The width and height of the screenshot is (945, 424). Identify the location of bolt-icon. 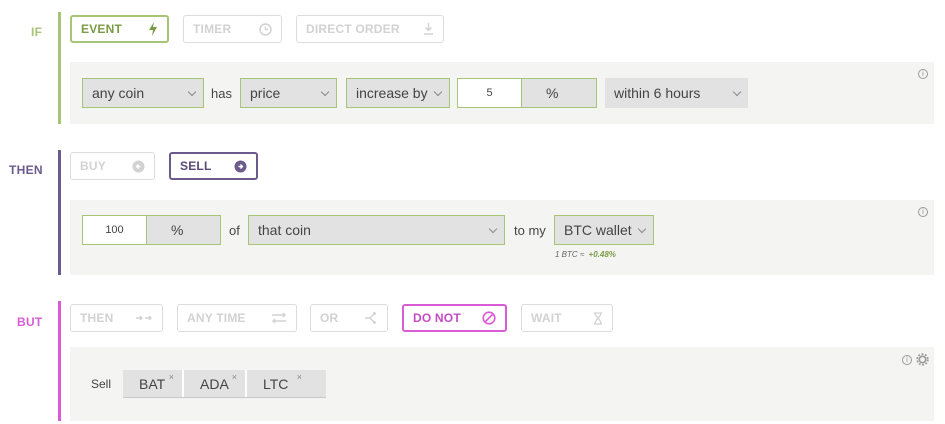
(153, 29).